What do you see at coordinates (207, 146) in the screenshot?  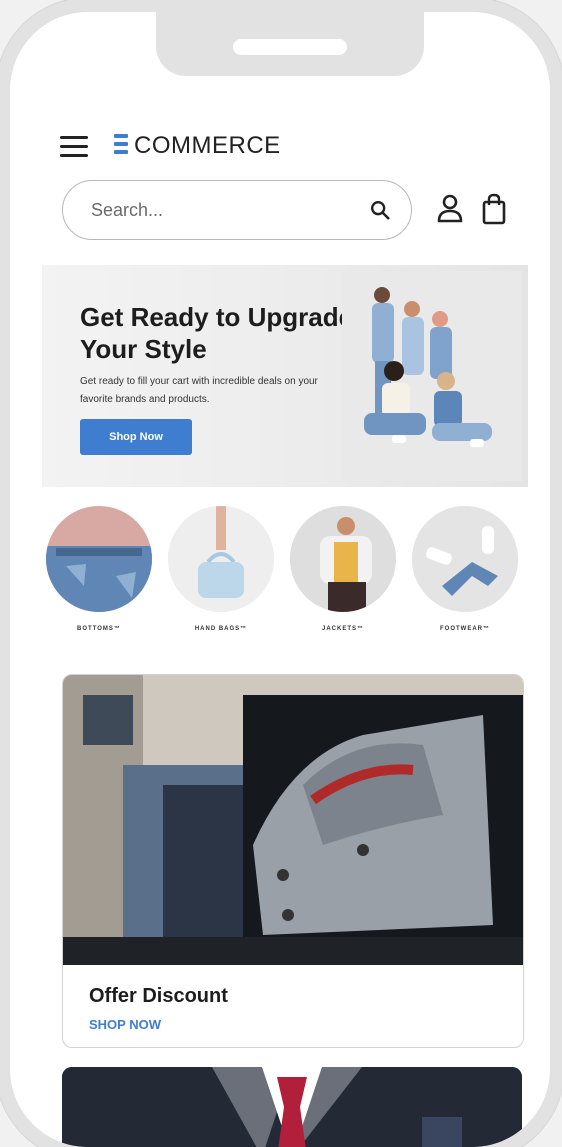 I see `logo-text: COMMERCE` at bounding box center [207, 146].